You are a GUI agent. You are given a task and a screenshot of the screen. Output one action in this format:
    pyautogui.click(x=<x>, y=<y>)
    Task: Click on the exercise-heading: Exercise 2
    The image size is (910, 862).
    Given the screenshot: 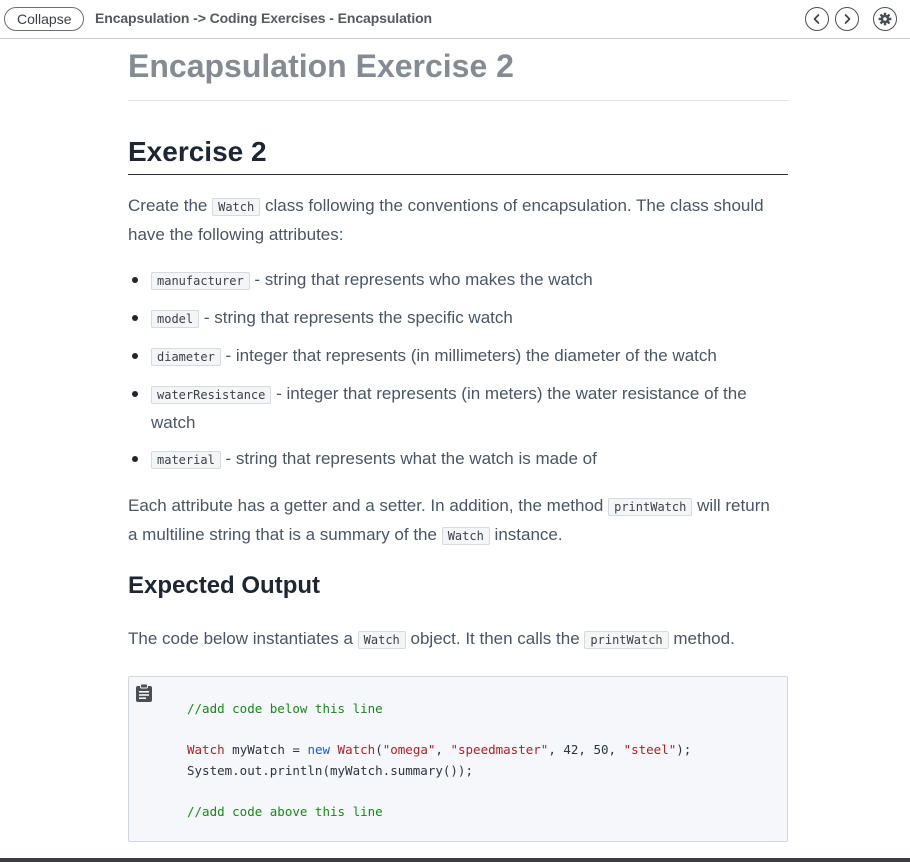 What is the action you would take?
    pyautogui.click(x=197, y=151)
    